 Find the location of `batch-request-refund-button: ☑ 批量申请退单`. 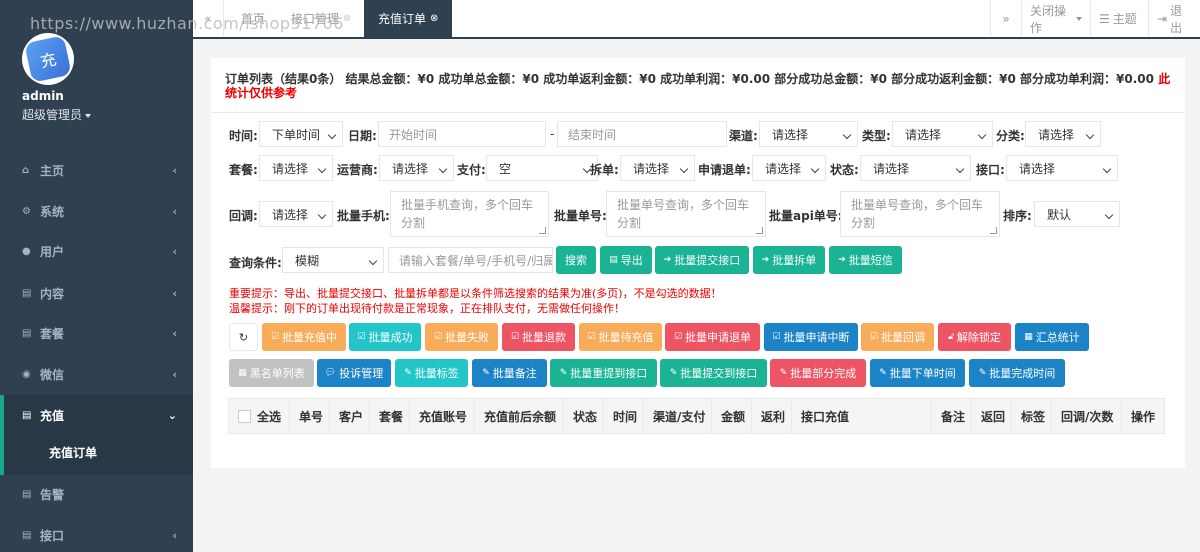

batch-request-refund-button: ☑ 批量申请退单 is located at coordinates (712, 337).